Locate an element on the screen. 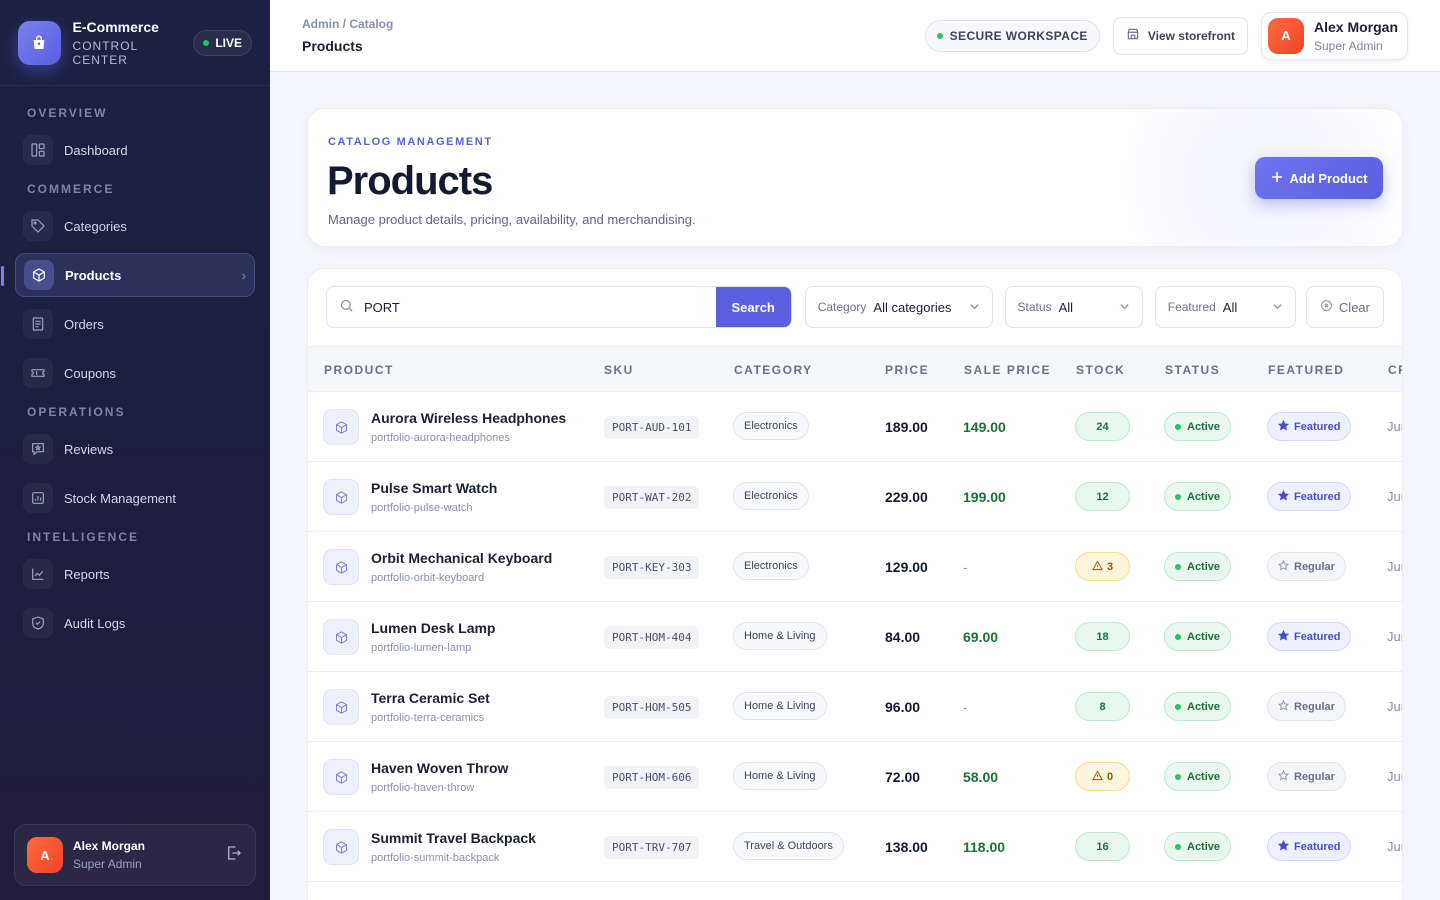  nav-section-commerce: COMMERCE is located at coordinates (71, 189).